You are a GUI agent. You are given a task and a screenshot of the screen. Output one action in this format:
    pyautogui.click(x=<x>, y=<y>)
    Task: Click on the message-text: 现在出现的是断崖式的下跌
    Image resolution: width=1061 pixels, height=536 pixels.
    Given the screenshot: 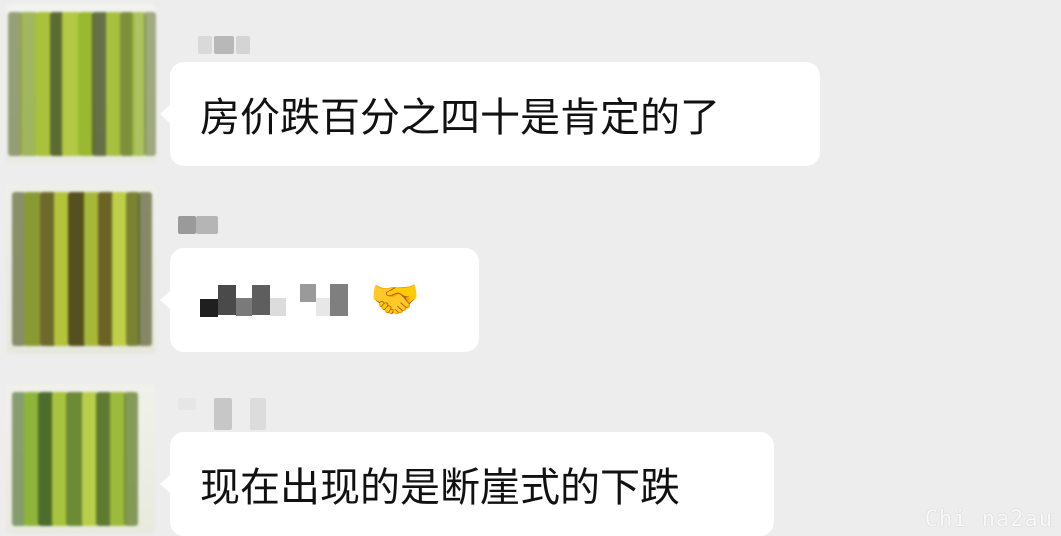 What is the action you would take?
    pyautogui.click(x=440, y=488)
    